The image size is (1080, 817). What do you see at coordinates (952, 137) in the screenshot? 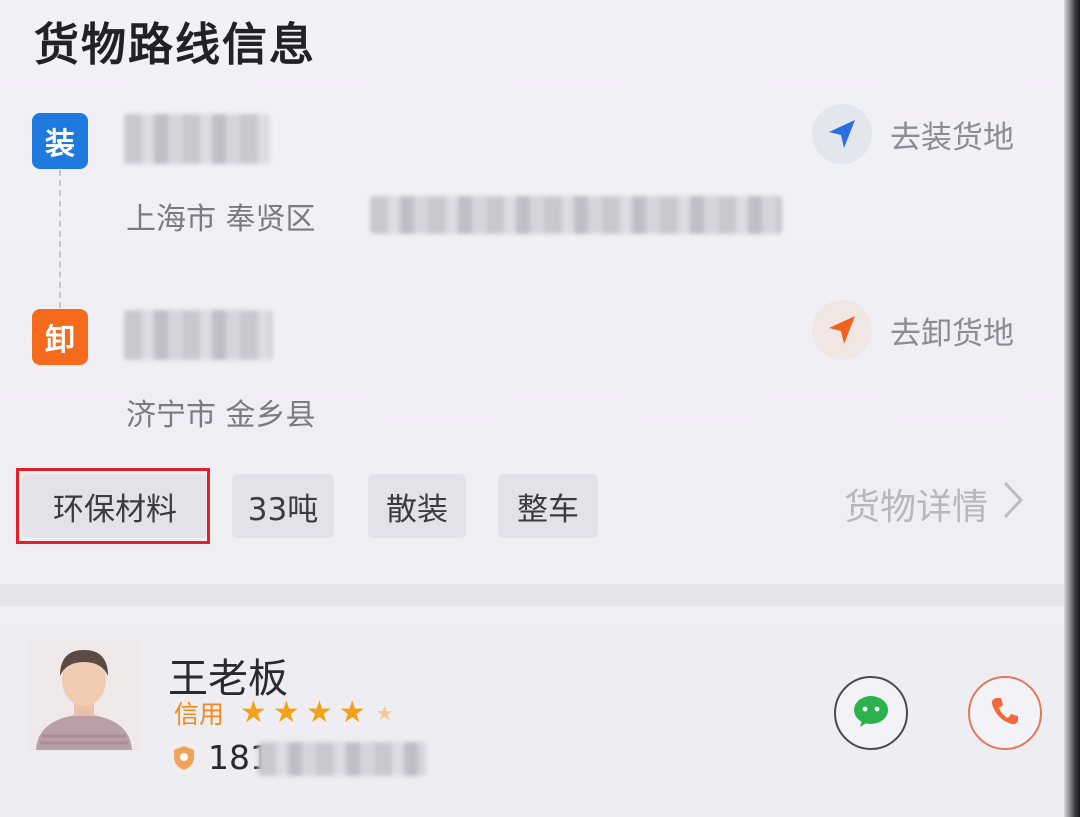
I see `navigate-to-load-label: 去装货地` at bounding box center [952, 137].